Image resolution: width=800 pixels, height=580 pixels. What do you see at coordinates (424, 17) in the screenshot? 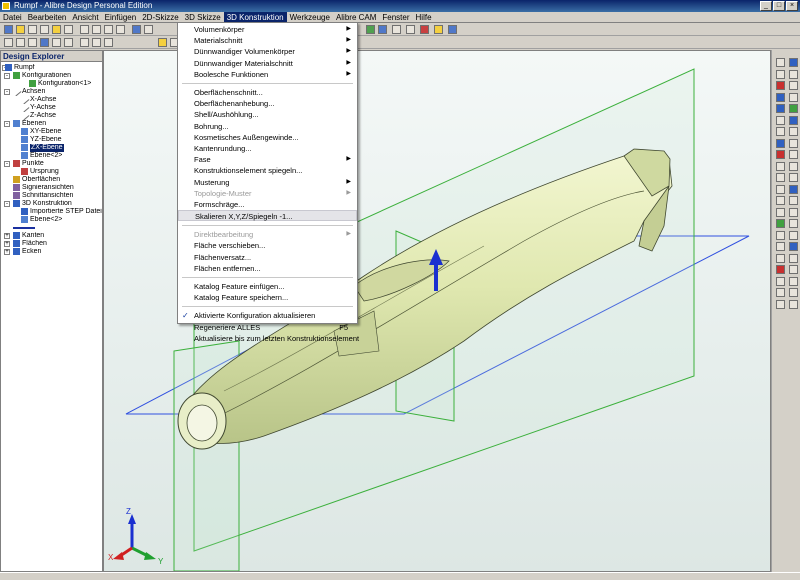
I see `menu-11: Hilfe` at bounding box center [424, 17].